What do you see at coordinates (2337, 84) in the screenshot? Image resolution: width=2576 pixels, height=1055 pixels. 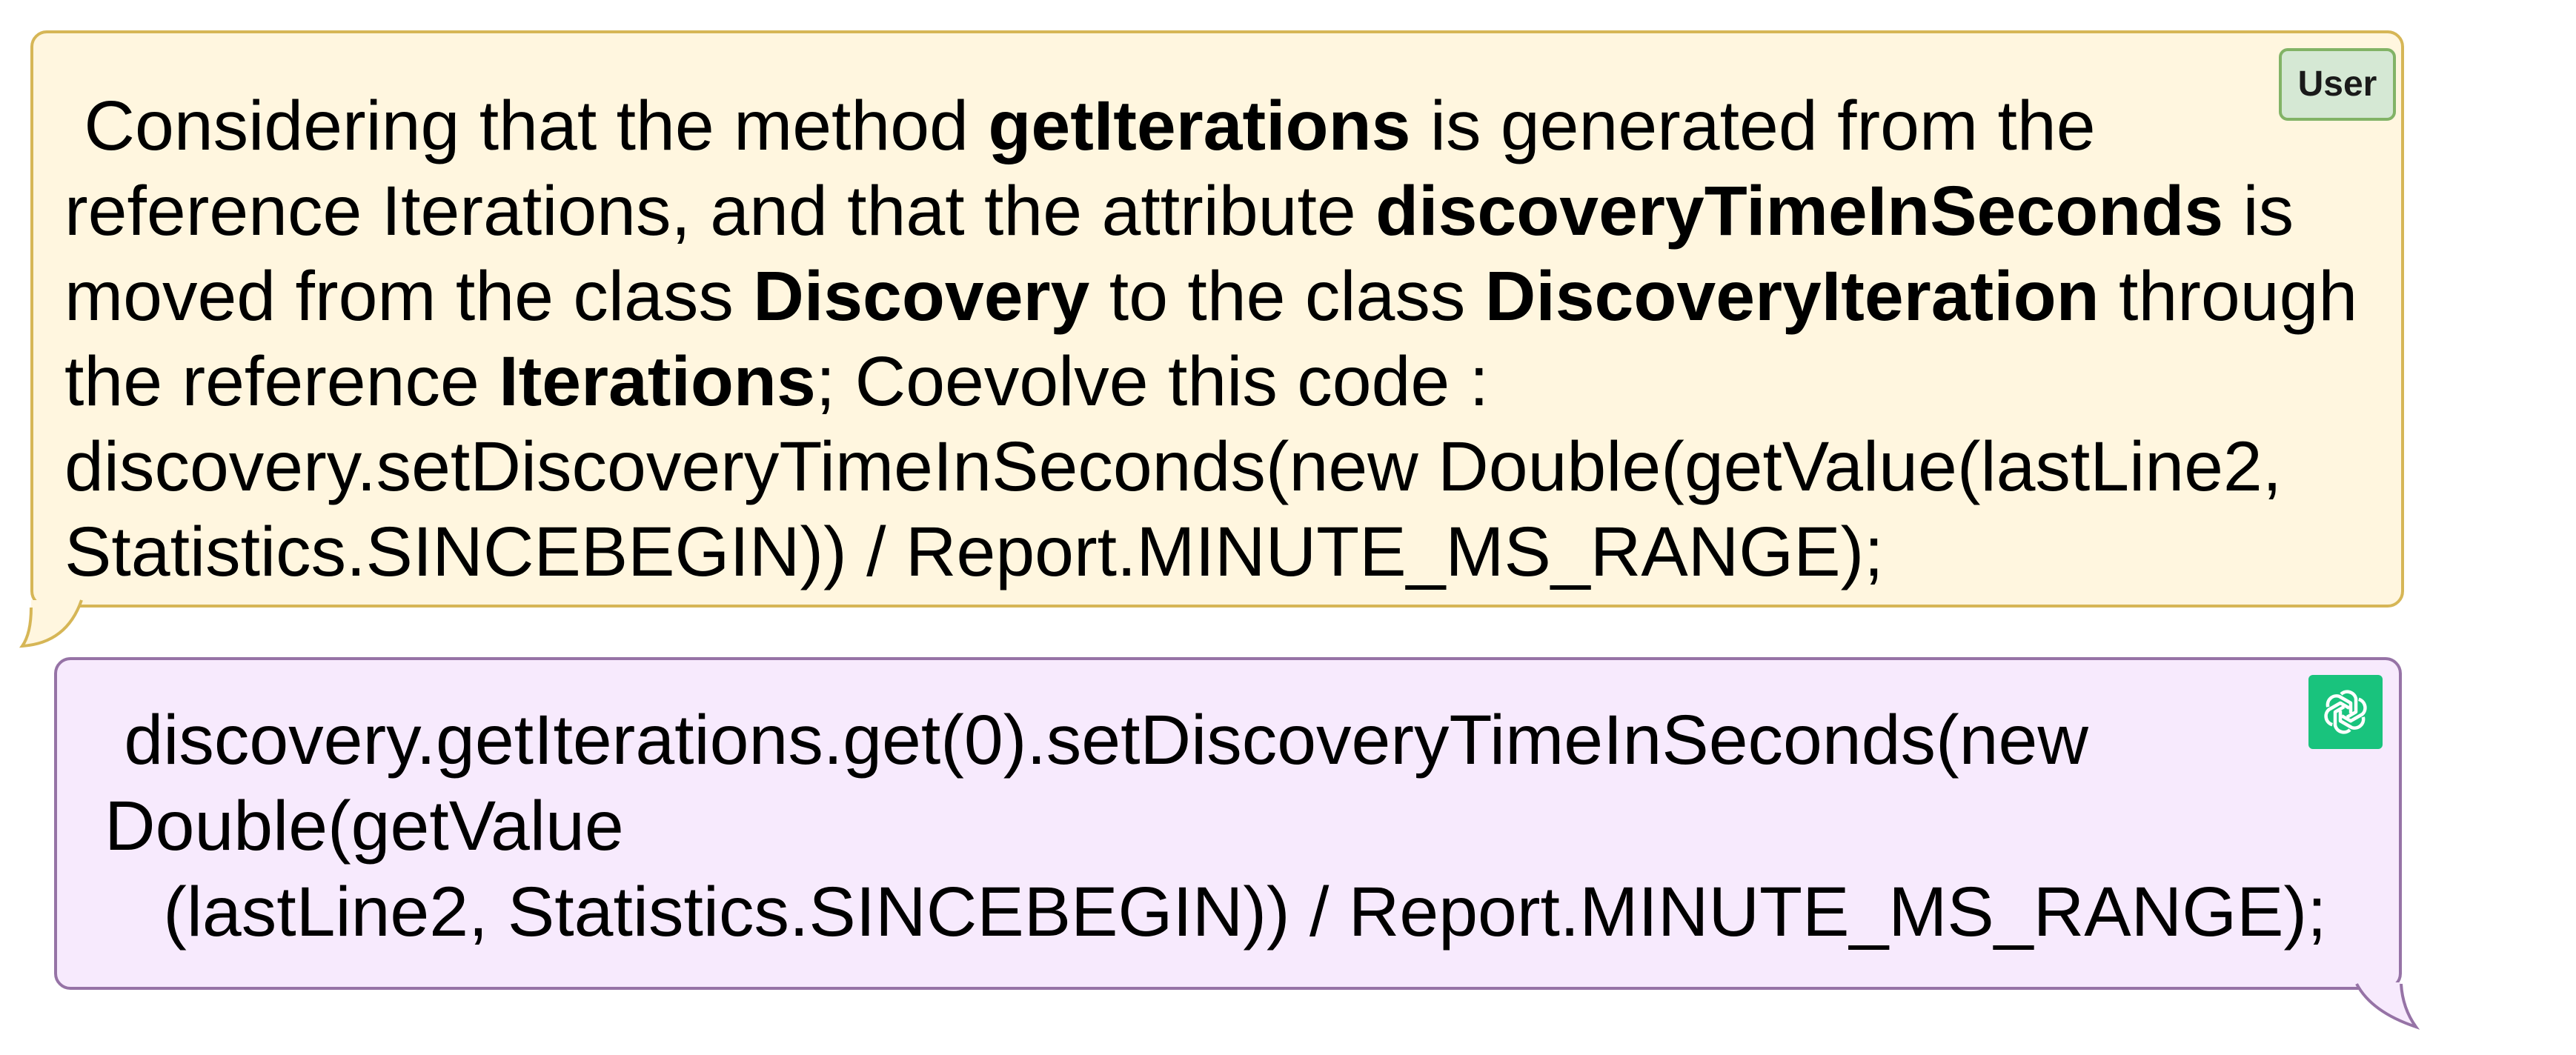 I see `user-badge: User` at bounding box center [2337, 84].